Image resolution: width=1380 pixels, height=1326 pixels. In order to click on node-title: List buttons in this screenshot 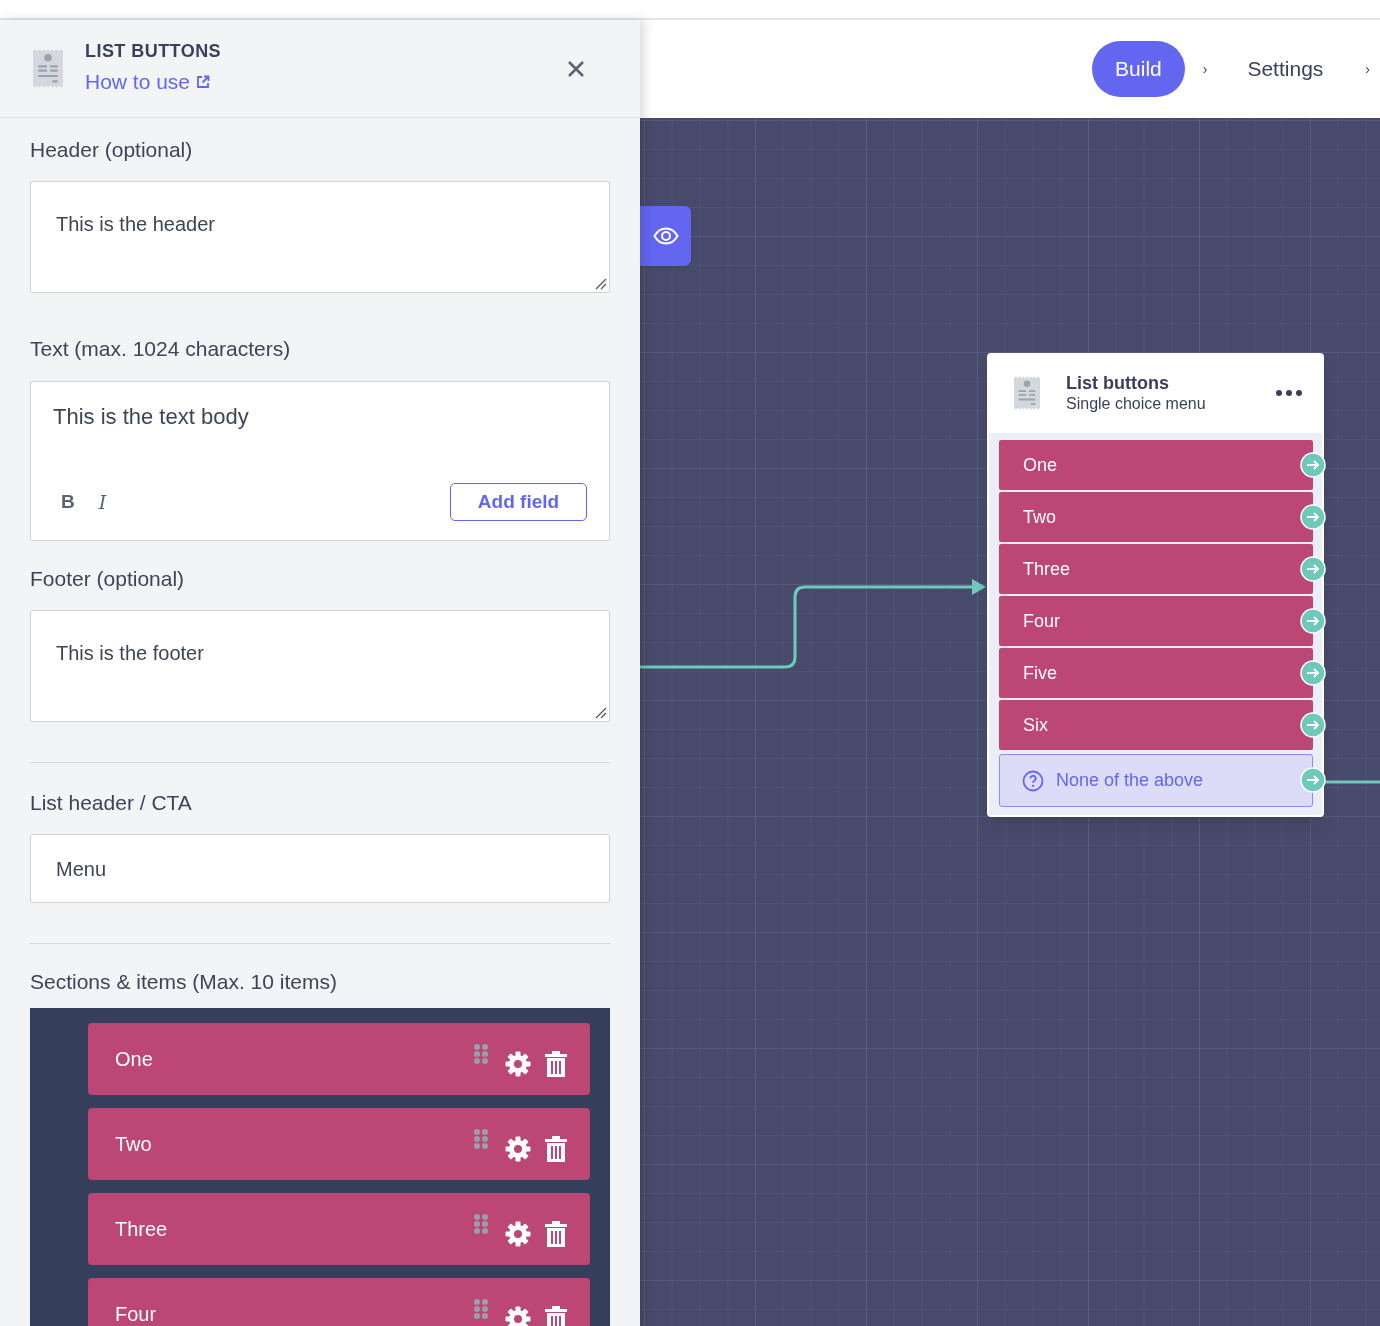, I will do `click(1118, 383)`.